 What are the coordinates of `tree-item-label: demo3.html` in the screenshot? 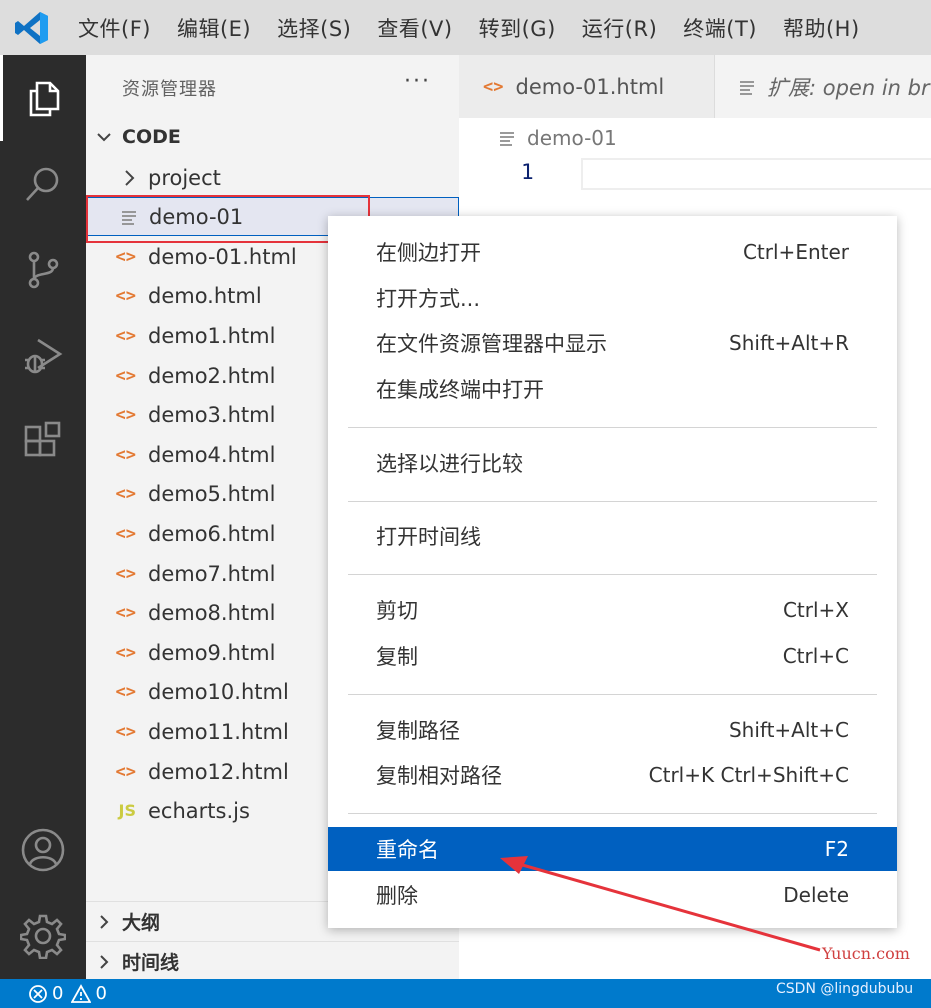 It's located at (212, 414).